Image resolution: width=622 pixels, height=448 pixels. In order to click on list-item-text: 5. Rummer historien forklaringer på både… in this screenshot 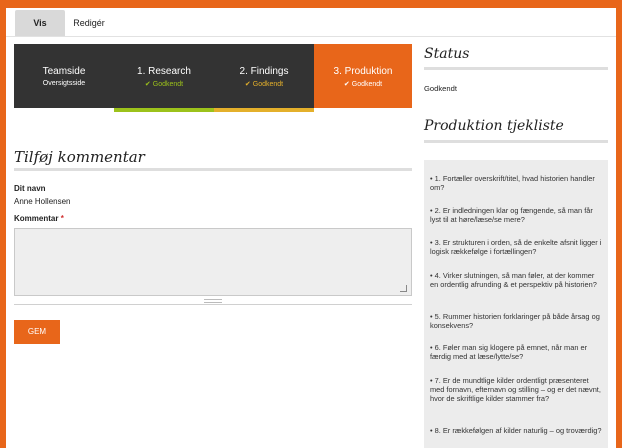, I will do `click(515, 321)`.